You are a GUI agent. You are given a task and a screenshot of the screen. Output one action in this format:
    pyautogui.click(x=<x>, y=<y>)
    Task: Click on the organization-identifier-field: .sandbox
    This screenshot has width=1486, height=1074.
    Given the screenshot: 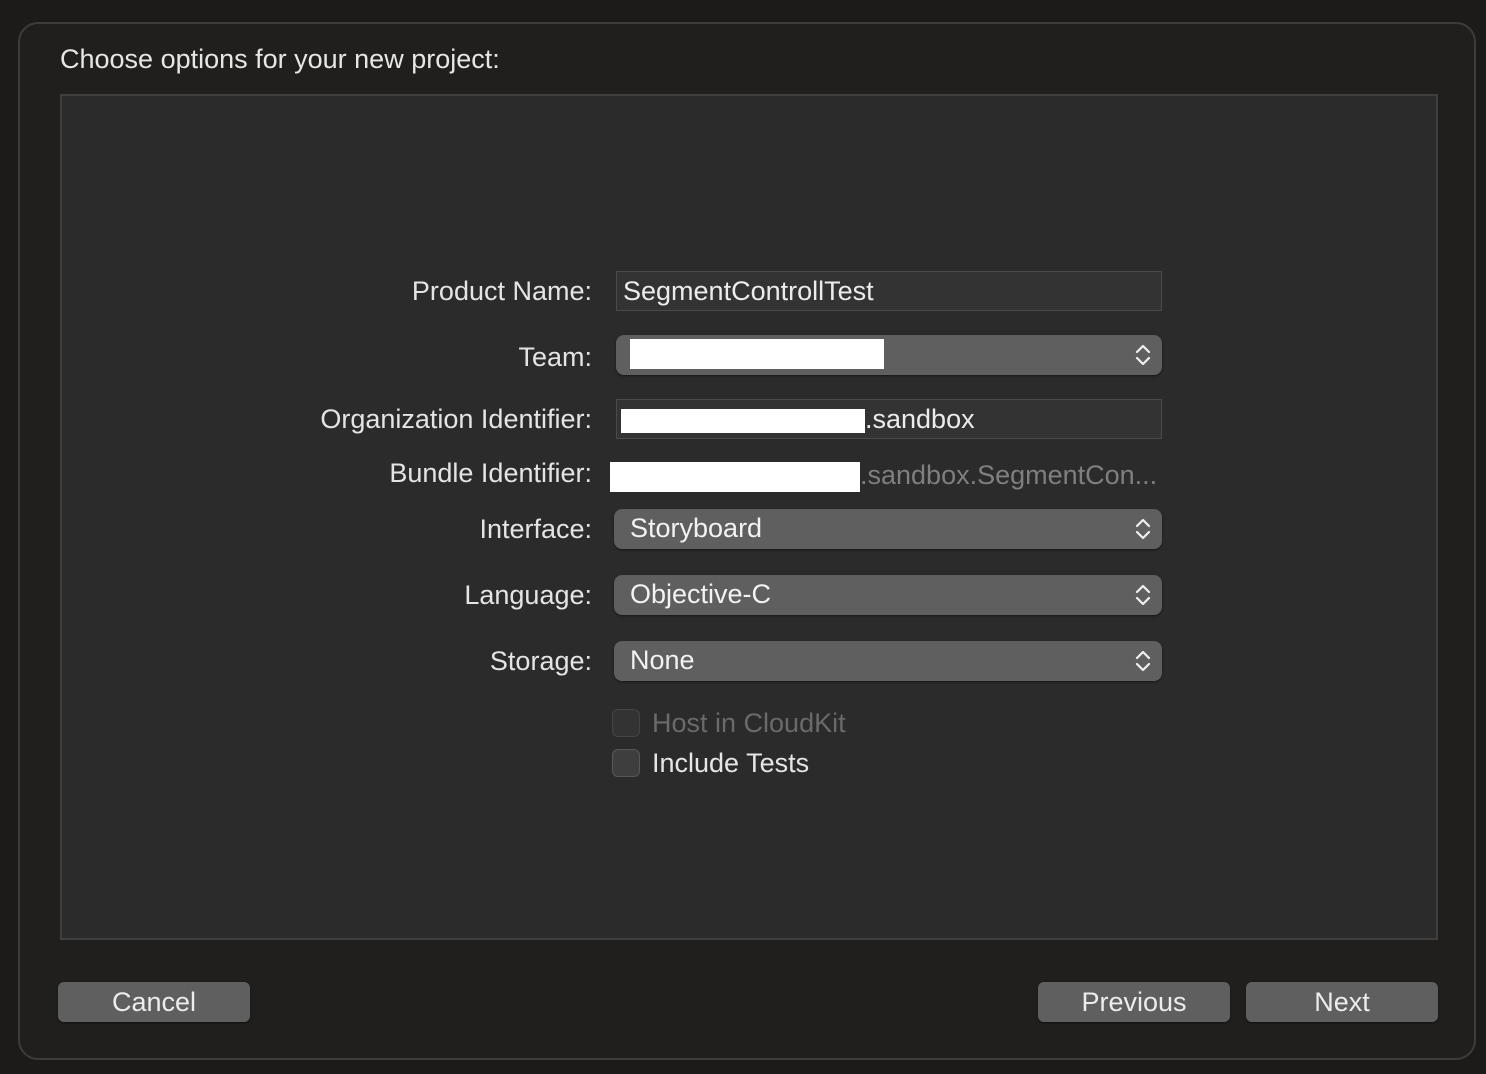 What is the action you would take?
    pyautogui.click(x=889, y=419)
    